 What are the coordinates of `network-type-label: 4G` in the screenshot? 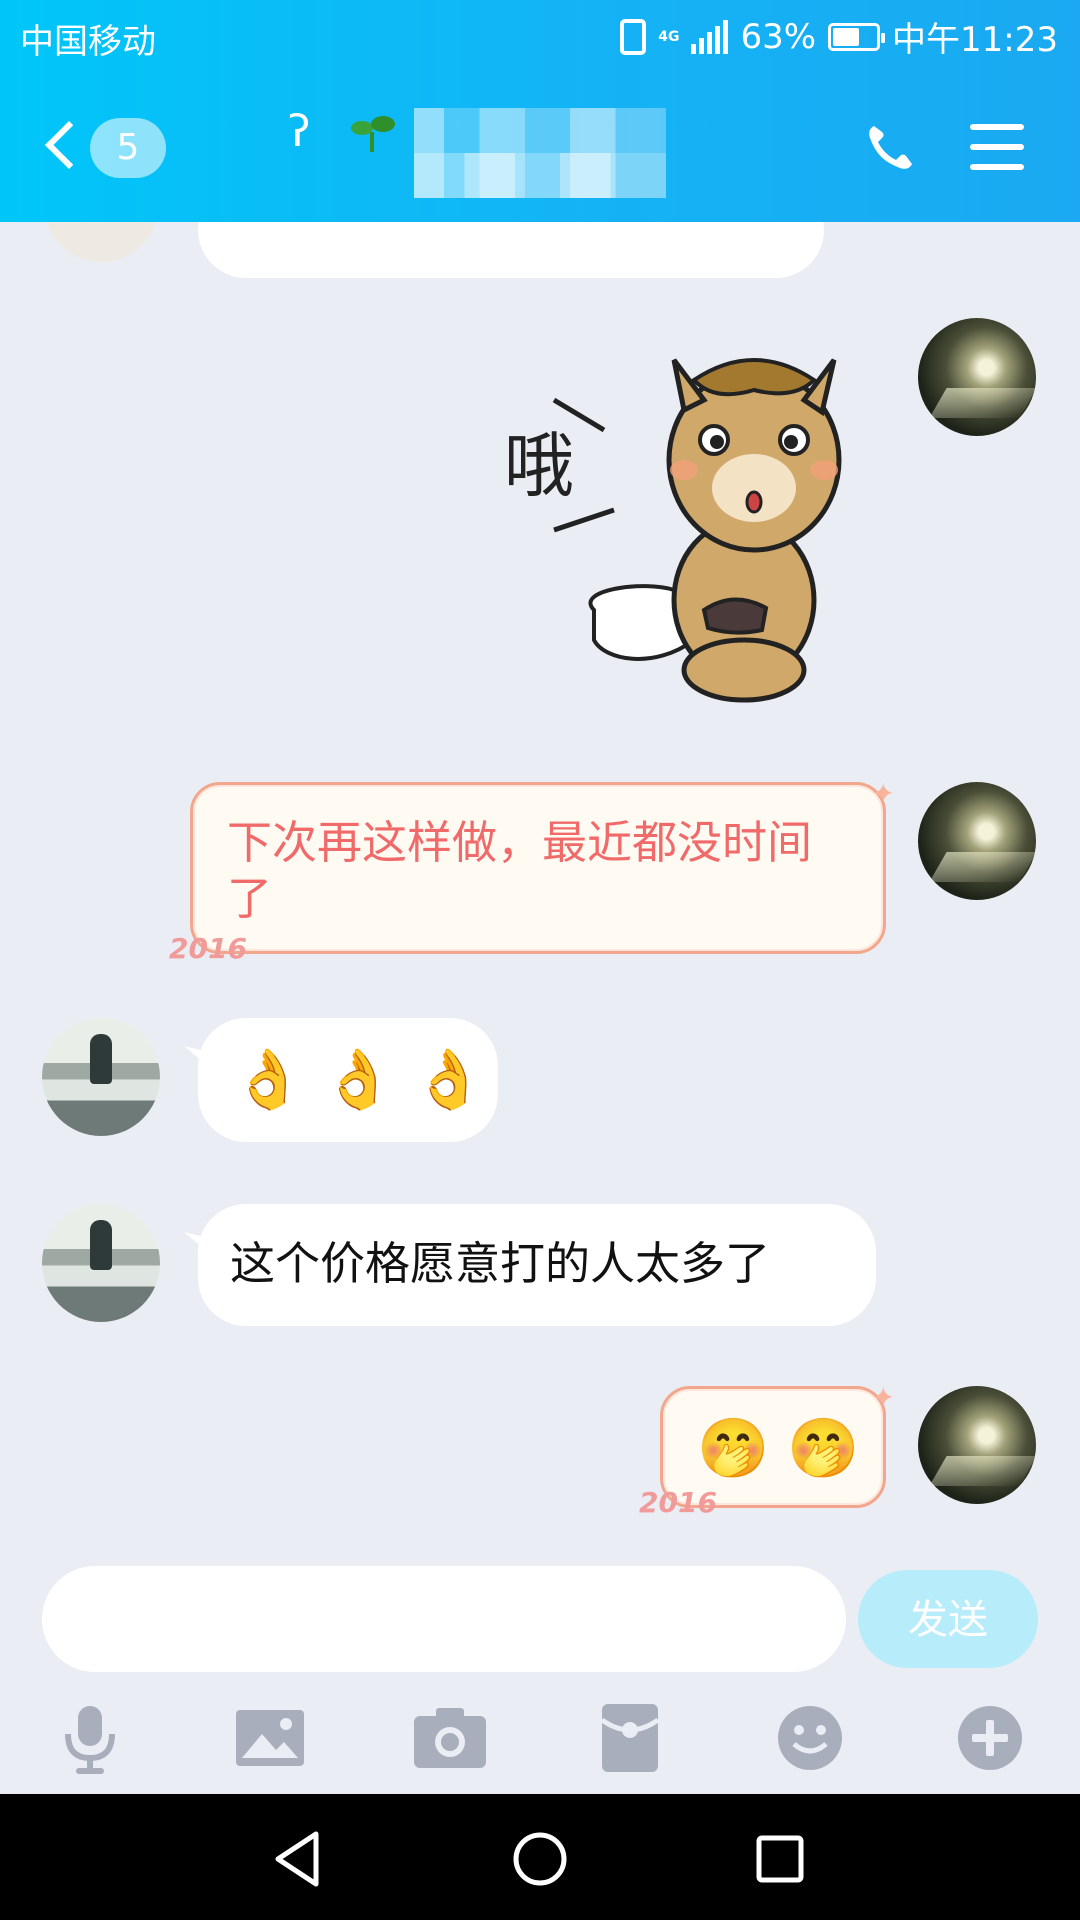 It's located at (669, 36).